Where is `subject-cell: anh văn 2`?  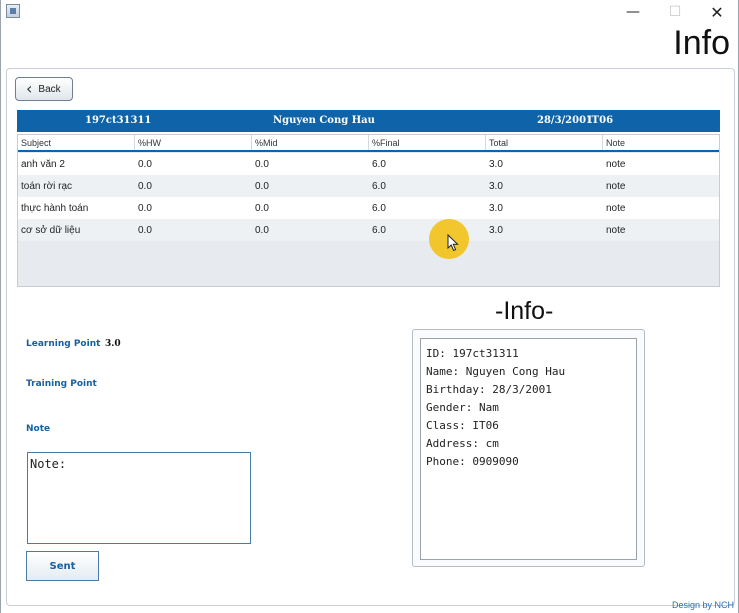 subject-cell: anh văn 2 is located at coordinates (43, 164).